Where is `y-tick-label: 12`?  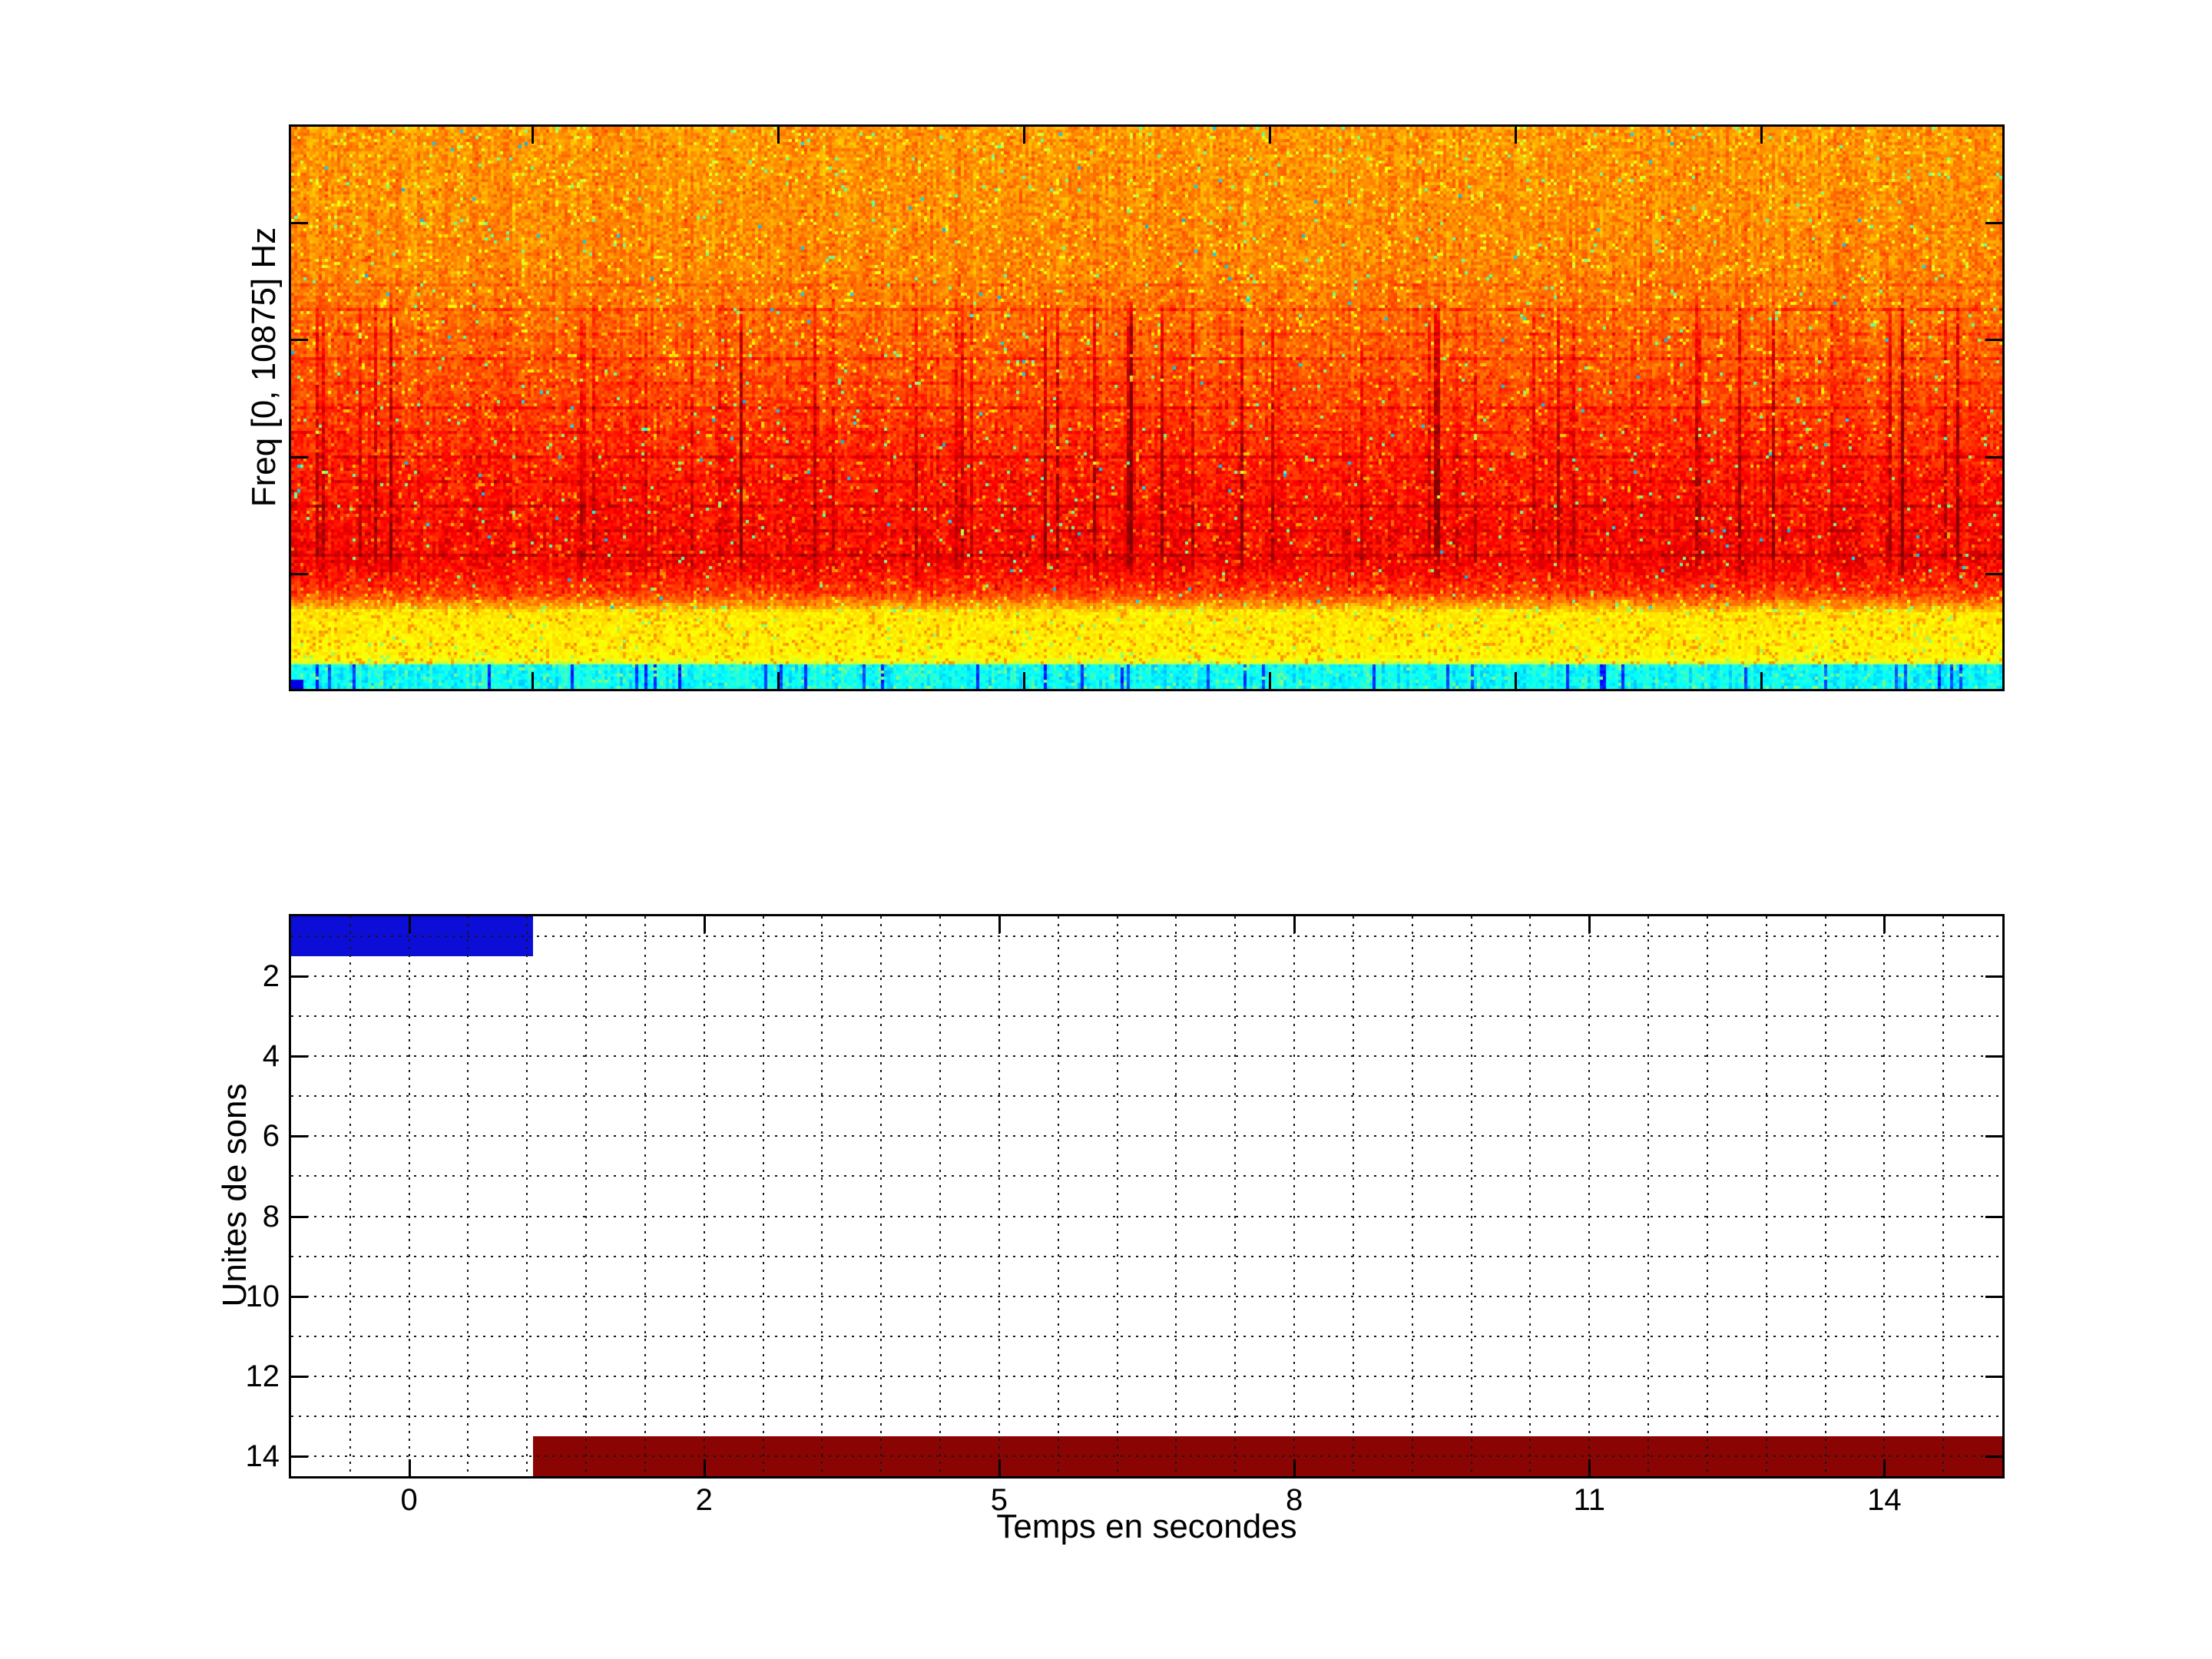 y-tick-label: 12 is located at coordinates (263, 1376).